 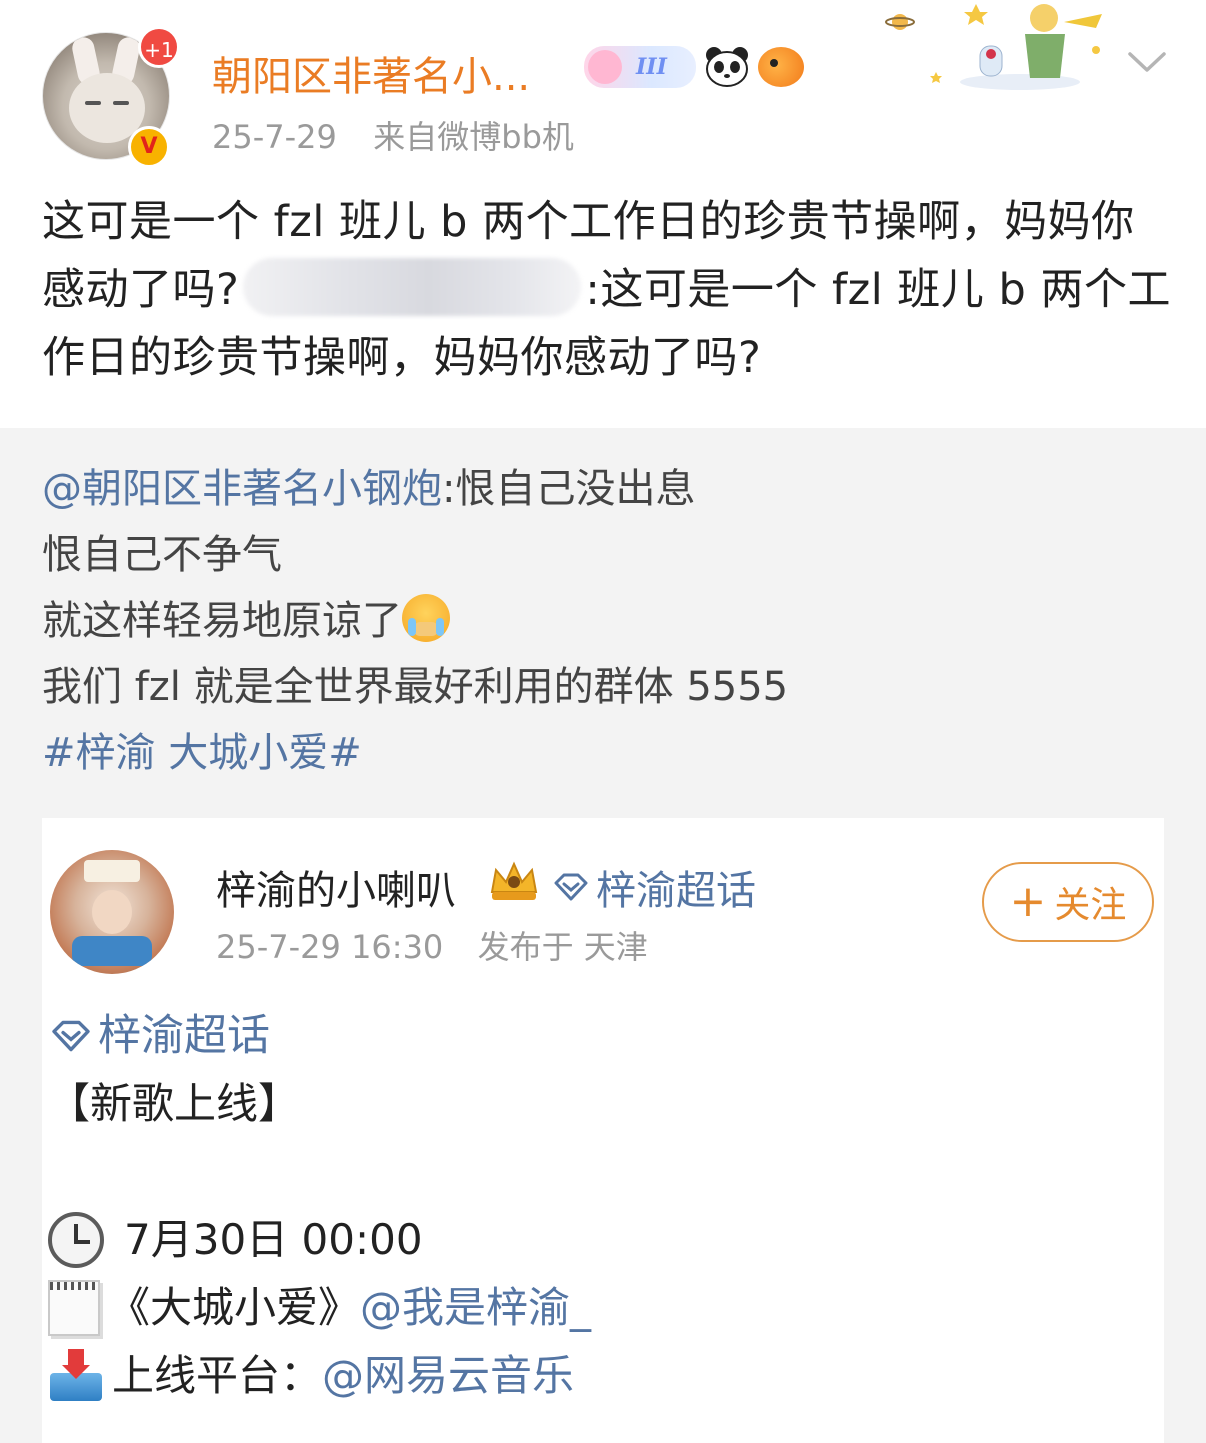 I want to click on topic-link: #梓渝 大城小爱#, so click(x=415, y=753).